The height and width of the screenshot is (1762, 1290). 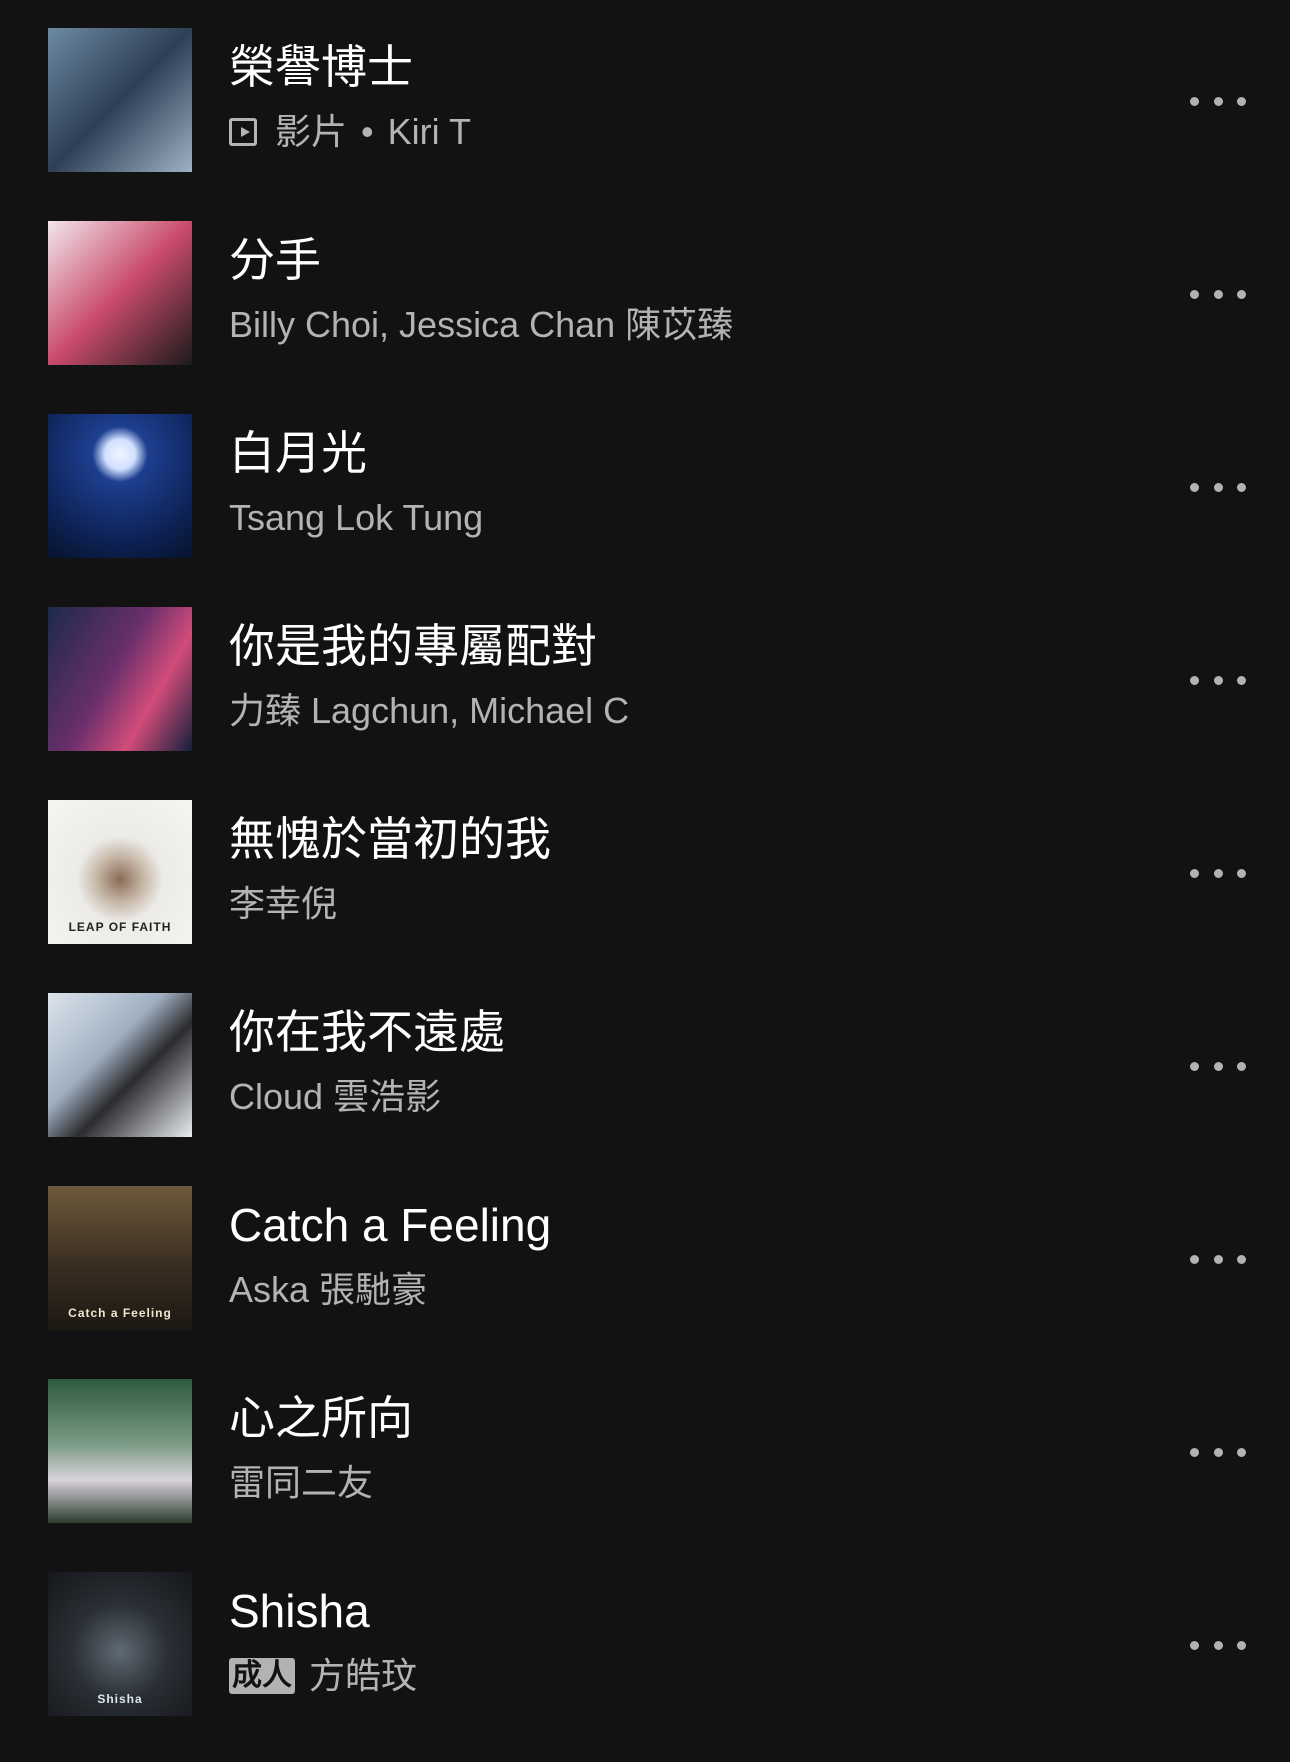 I want to click on track-subtitle: 雷同二友, so click(x=301, y=1483).